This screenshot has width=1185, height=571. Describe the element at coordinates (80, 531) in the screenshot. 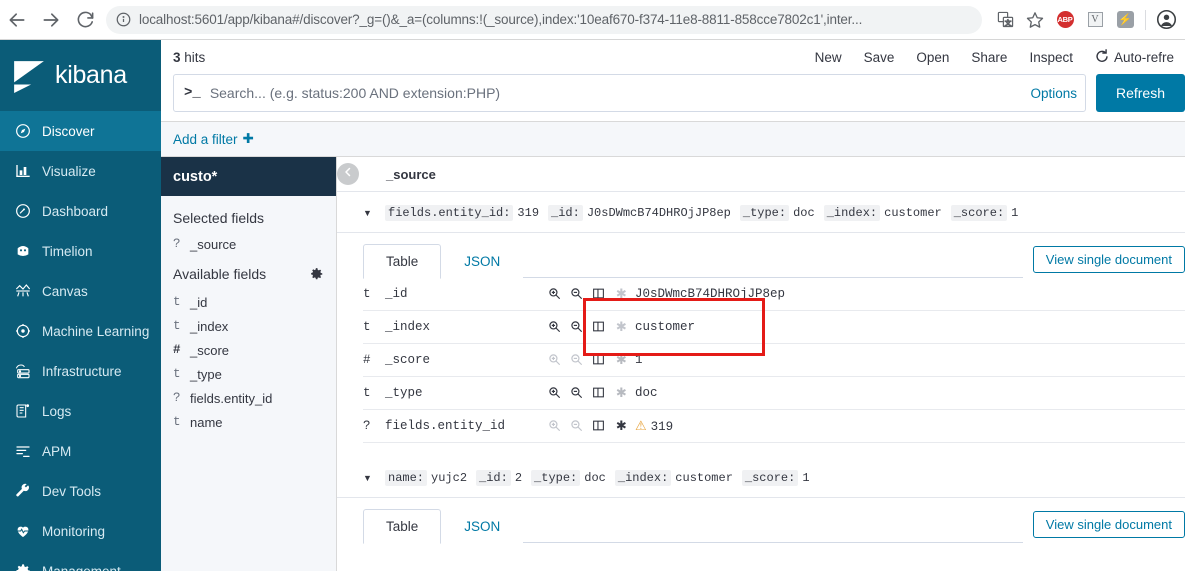

I see `sidebar-item-monitoring: Monitoring` at that location.